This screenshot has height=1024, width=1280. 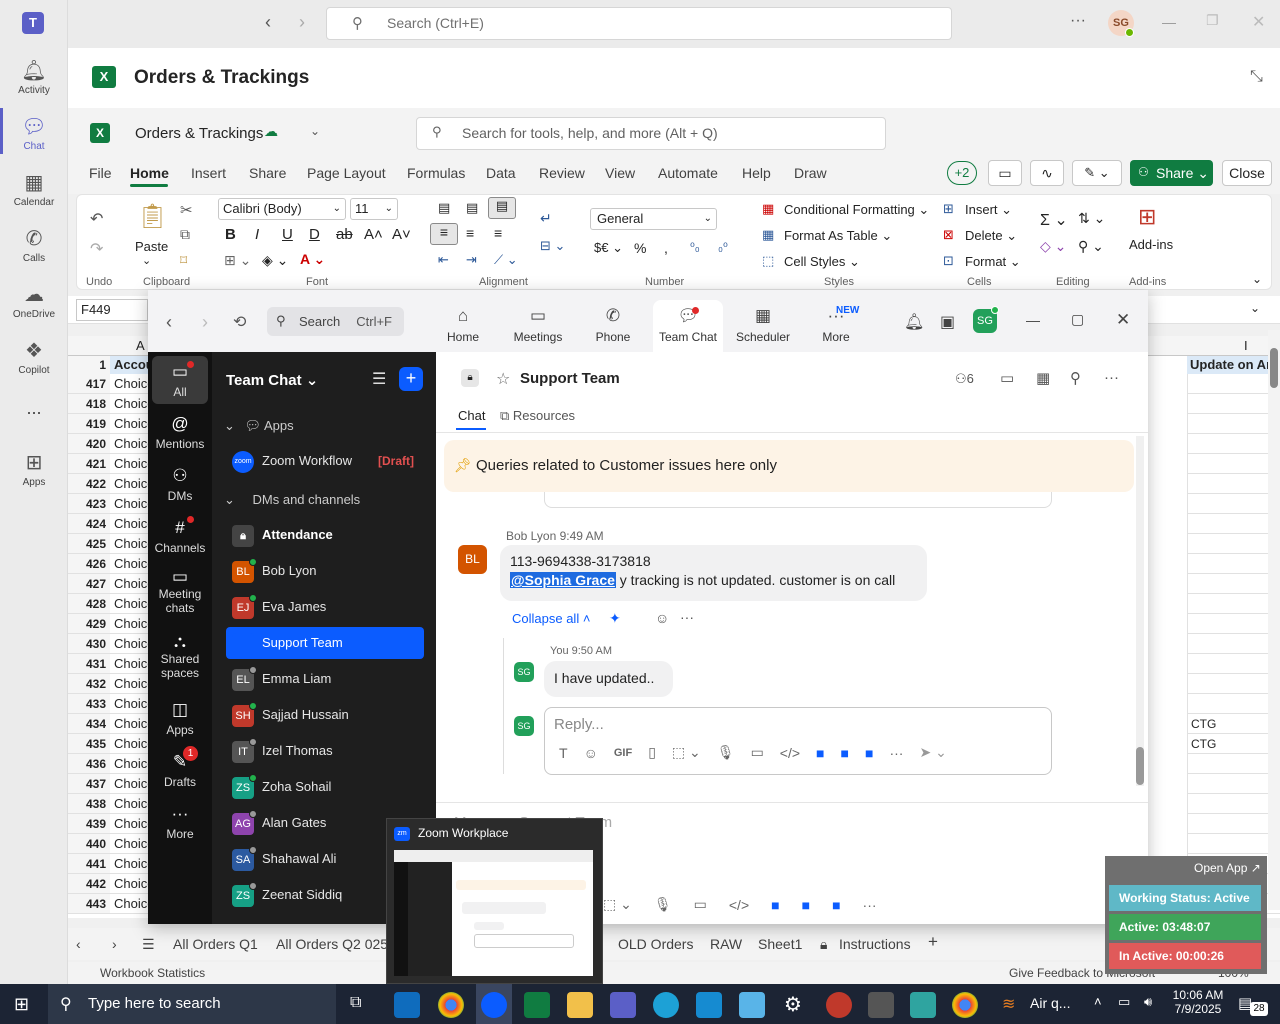 What do you see at coordinates (838, 236) in the screenshot?
I see `format-as-table-button: Format As Table ⌄` at bounding box center [838, 236].